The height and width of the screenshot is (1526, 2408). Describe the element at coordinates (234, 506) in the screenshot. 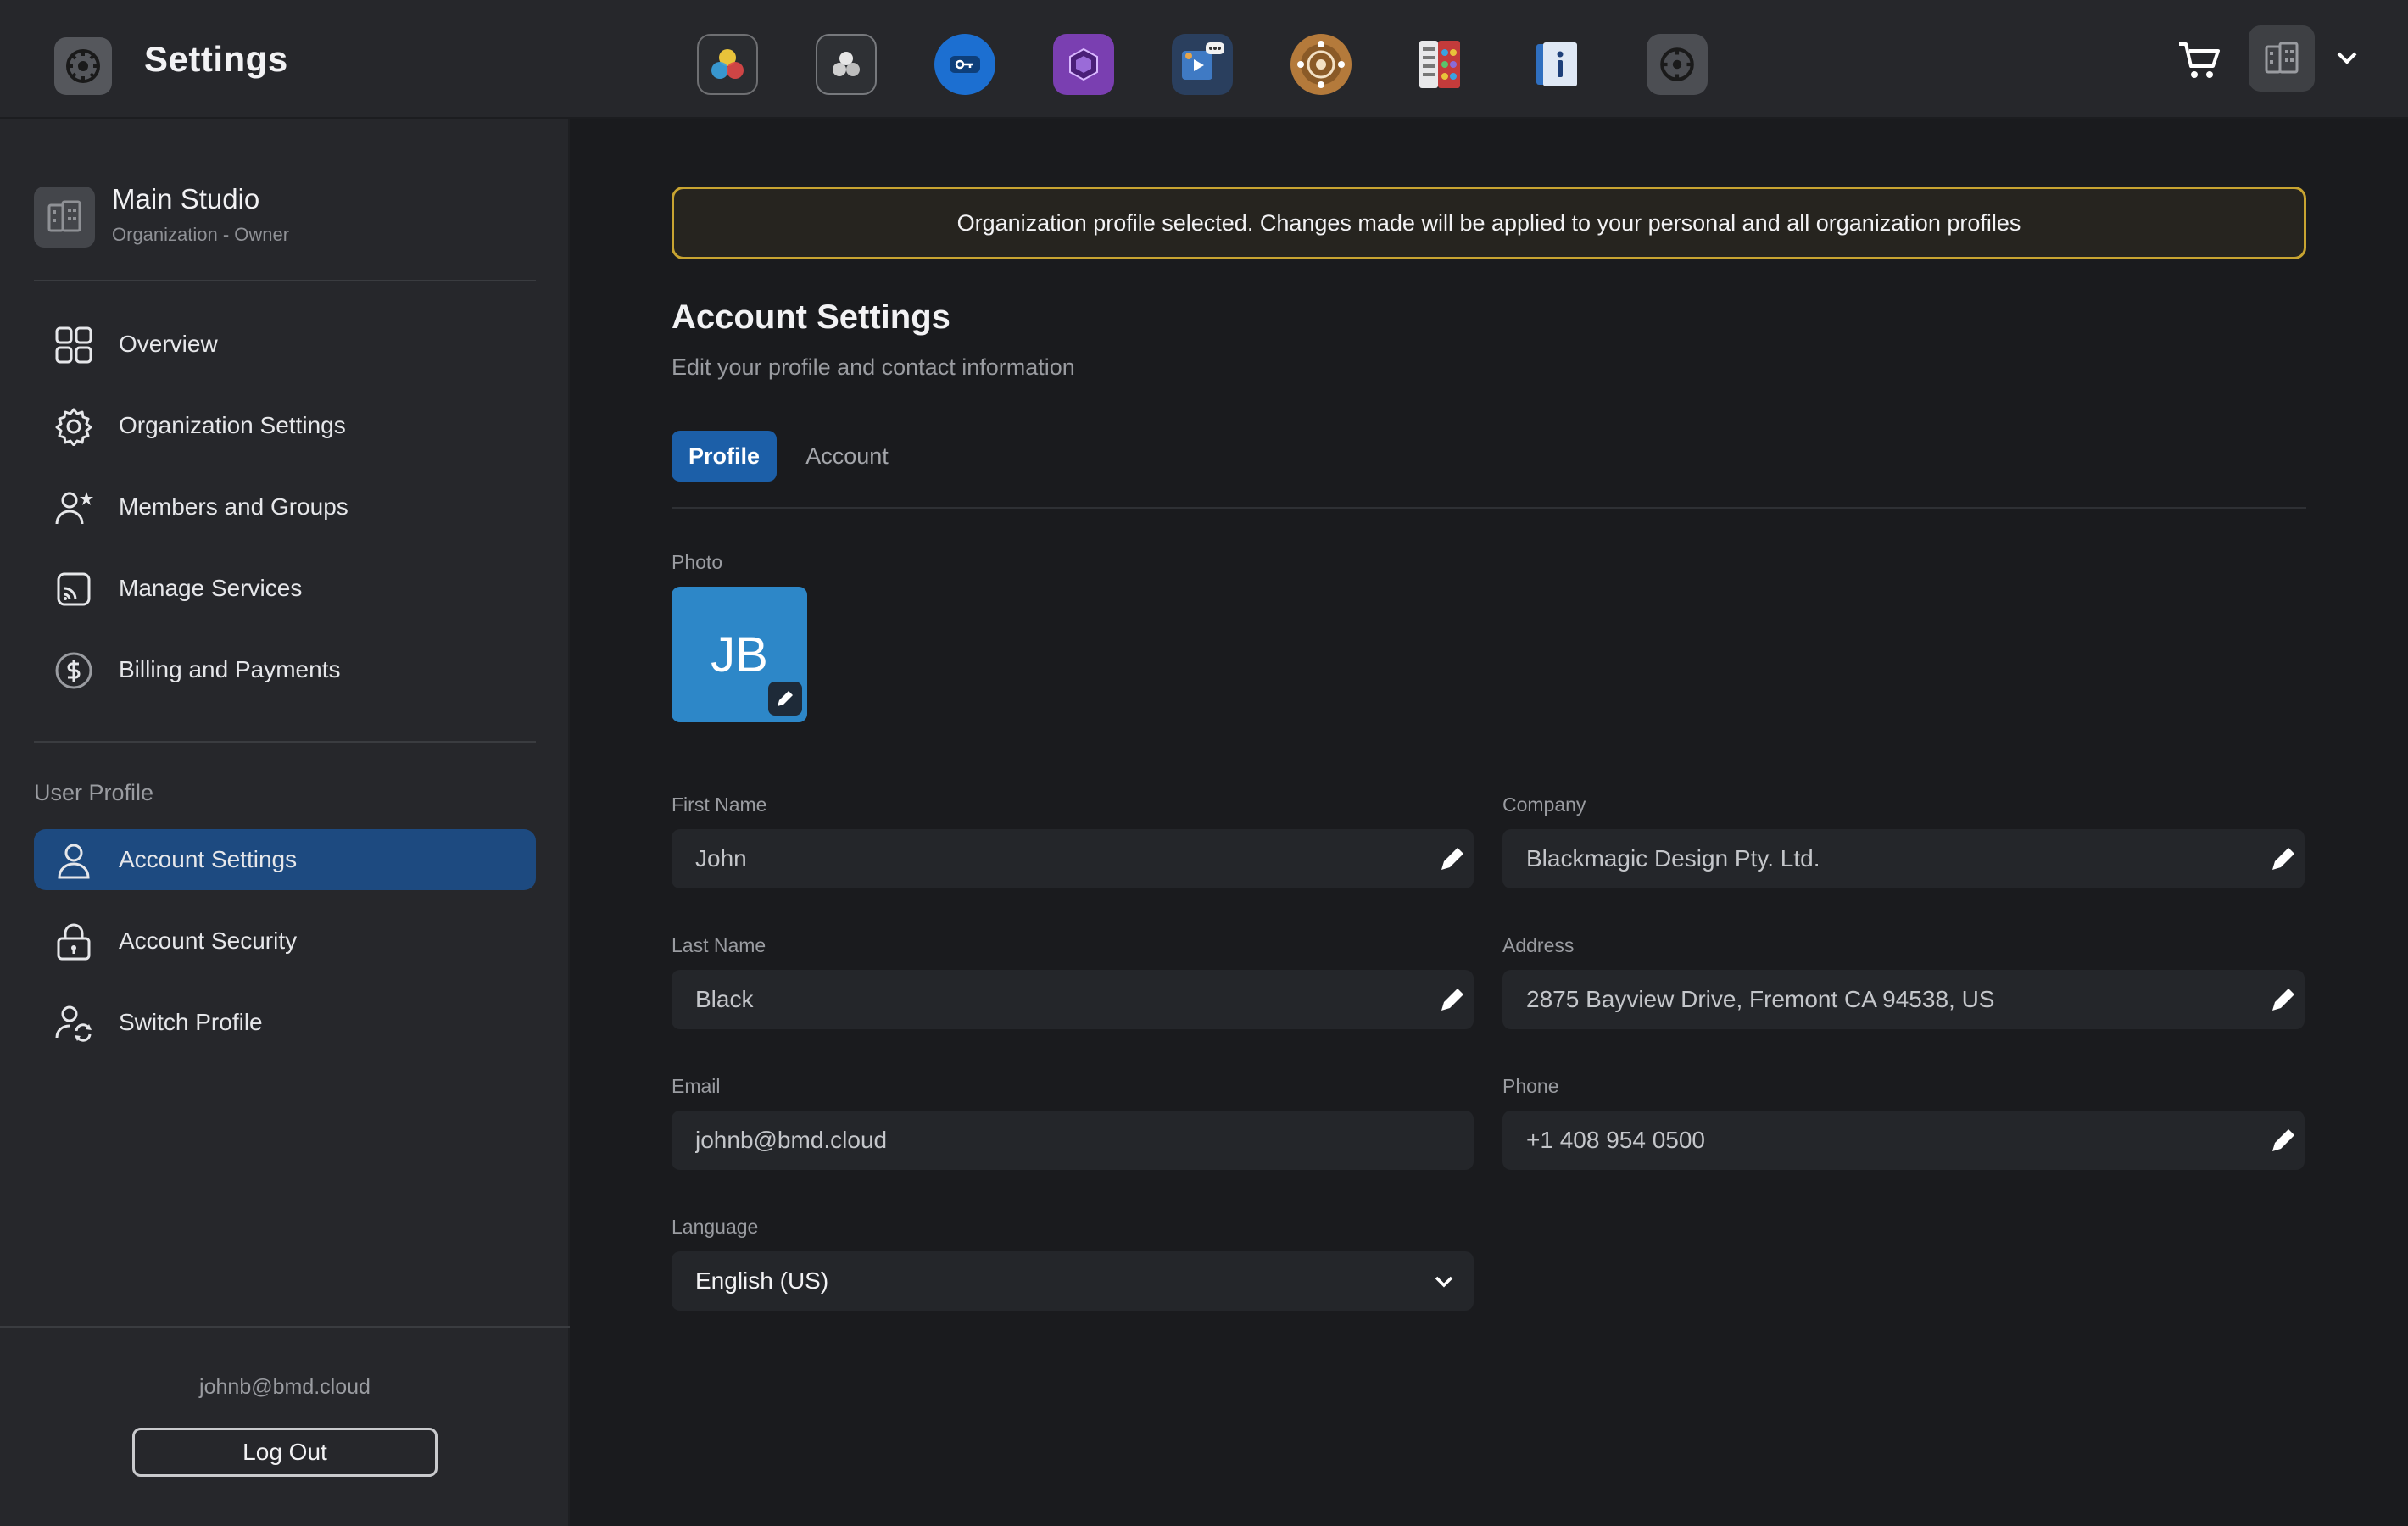

I see `sidebar-item-label: Members and Groups` at that location.